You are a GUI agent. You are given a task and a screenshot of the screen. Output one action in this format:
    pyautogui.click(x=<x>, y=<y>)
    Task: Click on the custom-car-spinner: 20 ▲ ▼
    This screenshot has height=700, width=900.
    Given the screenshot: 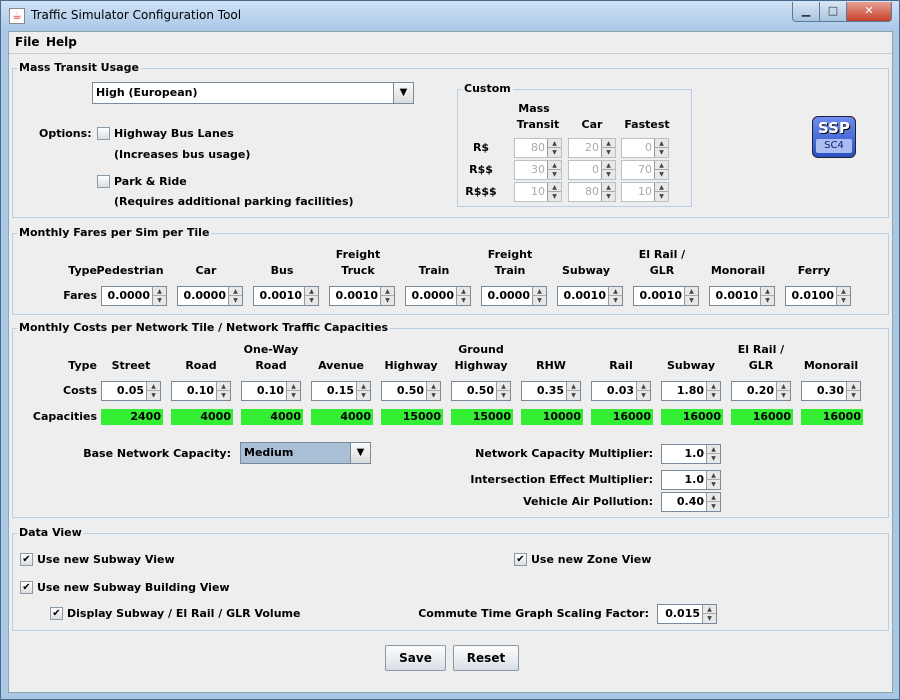 What is the action you would take?
    pyautogui.click(x=592, y=148)
    